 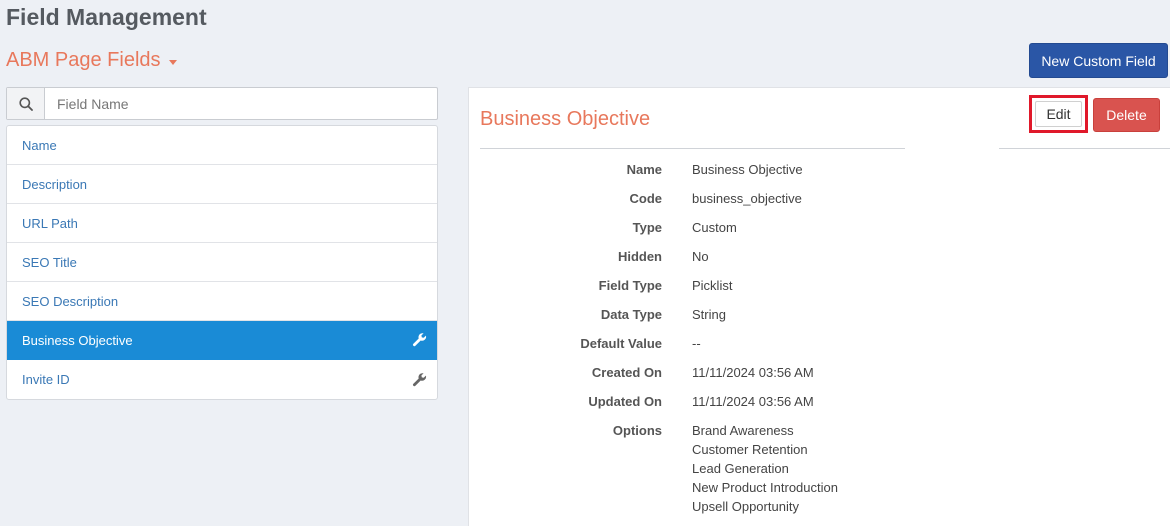 What do you see at coordinates (743, 430) in the screenshot?
I see `option-item: Brand Awareness` at bounding box center [743, 430].